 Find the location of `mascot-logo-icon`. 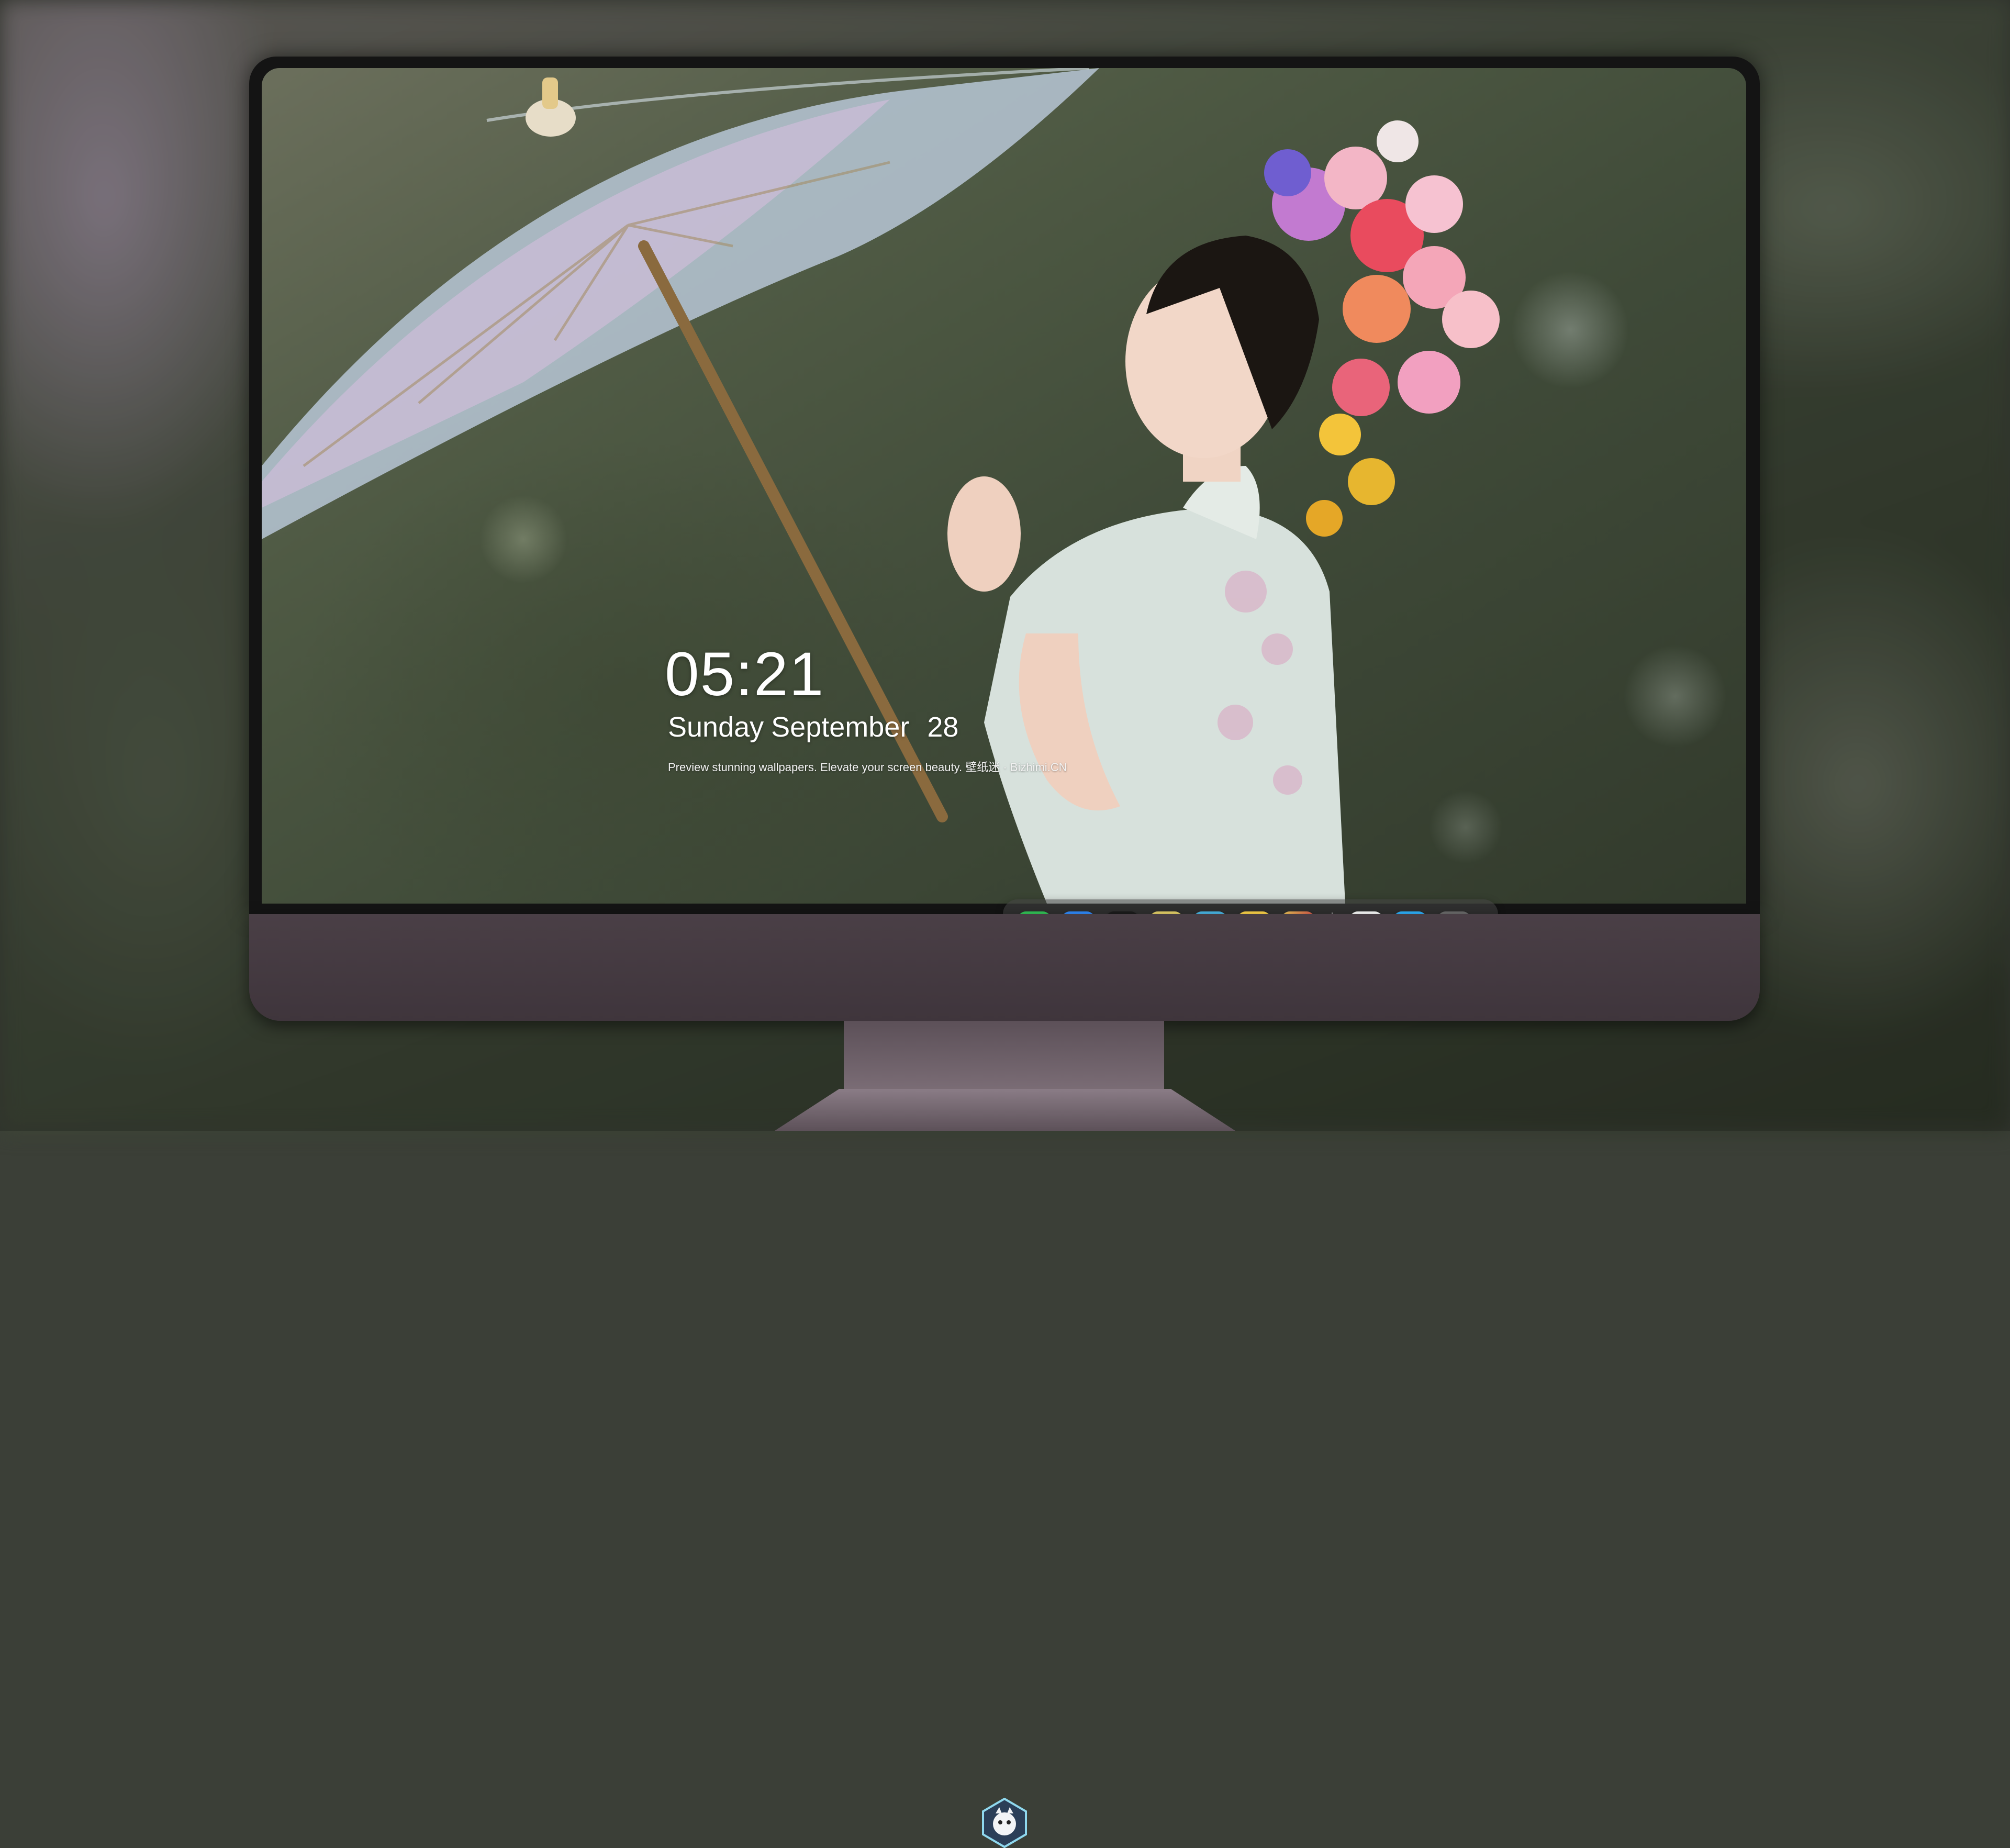

mascot-logo-icon is located at coordinates (1004, 1823).